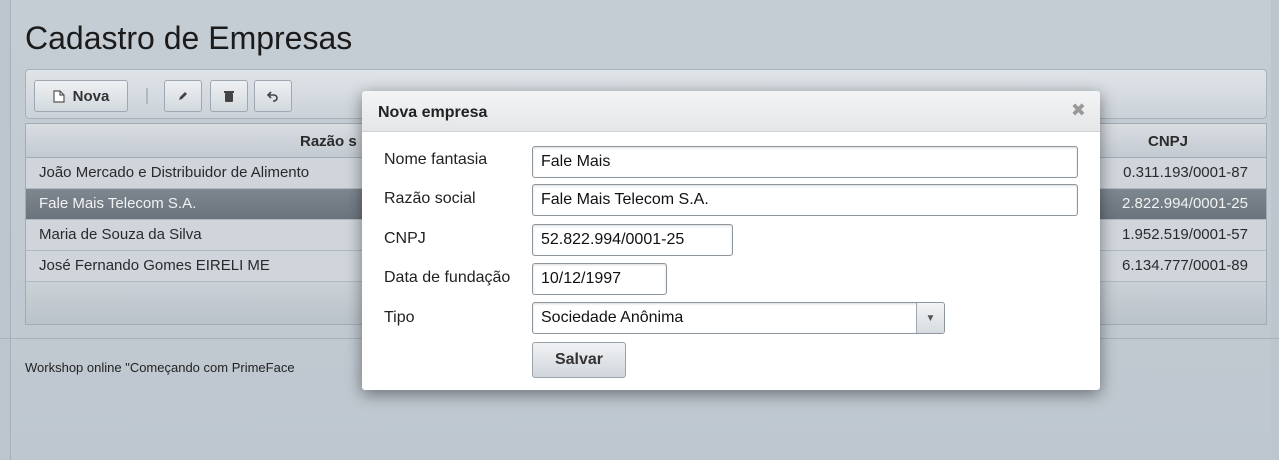  I want to click on pencil-icon, so click(183, 96).